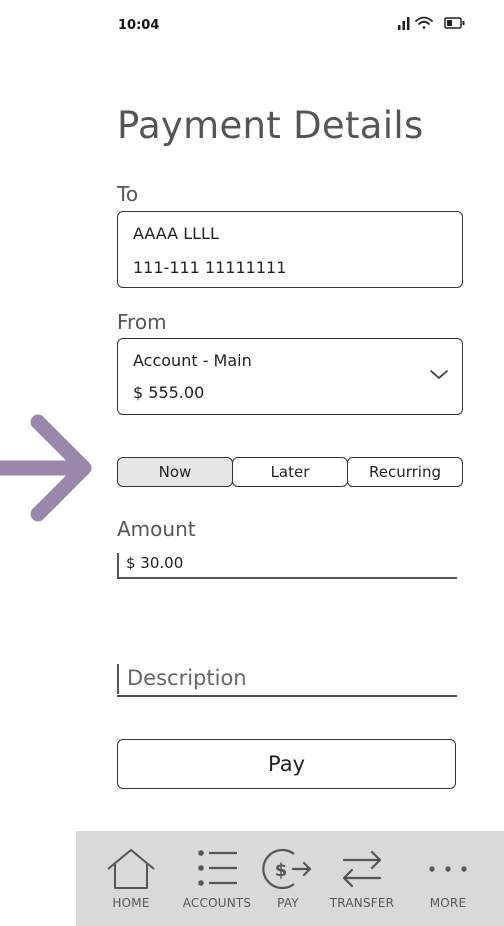 This screenshot has width=504, height=926. I want to click on status-icons, so click(431, 23).